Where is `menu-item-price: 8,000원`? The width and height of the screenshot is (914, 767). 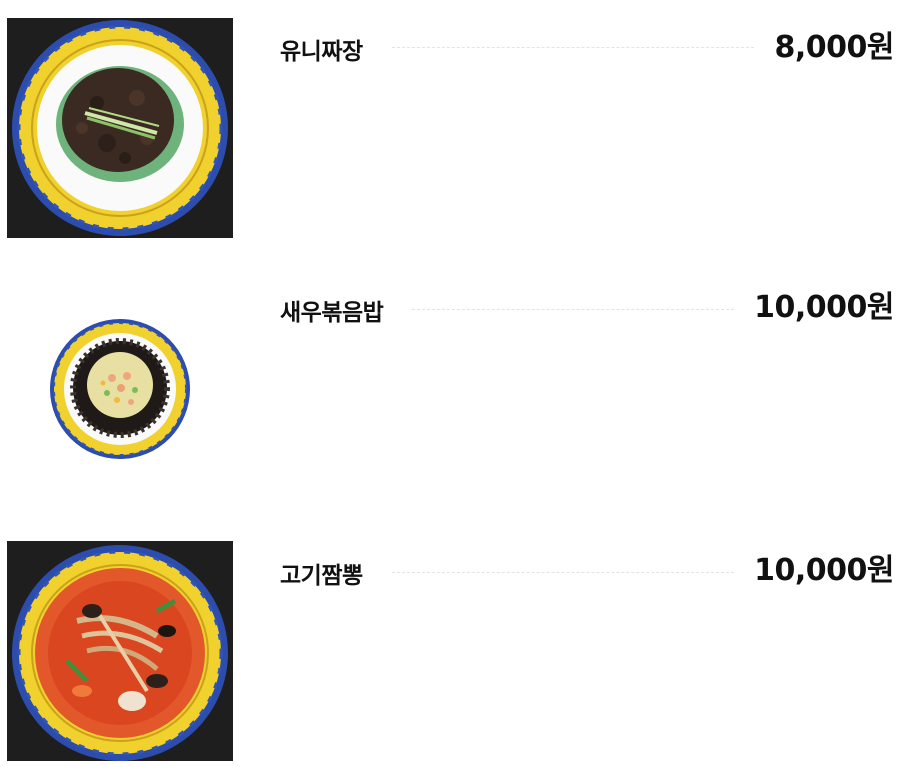 menu-item-price: 8,000원 is located at coordinates (834, 47).